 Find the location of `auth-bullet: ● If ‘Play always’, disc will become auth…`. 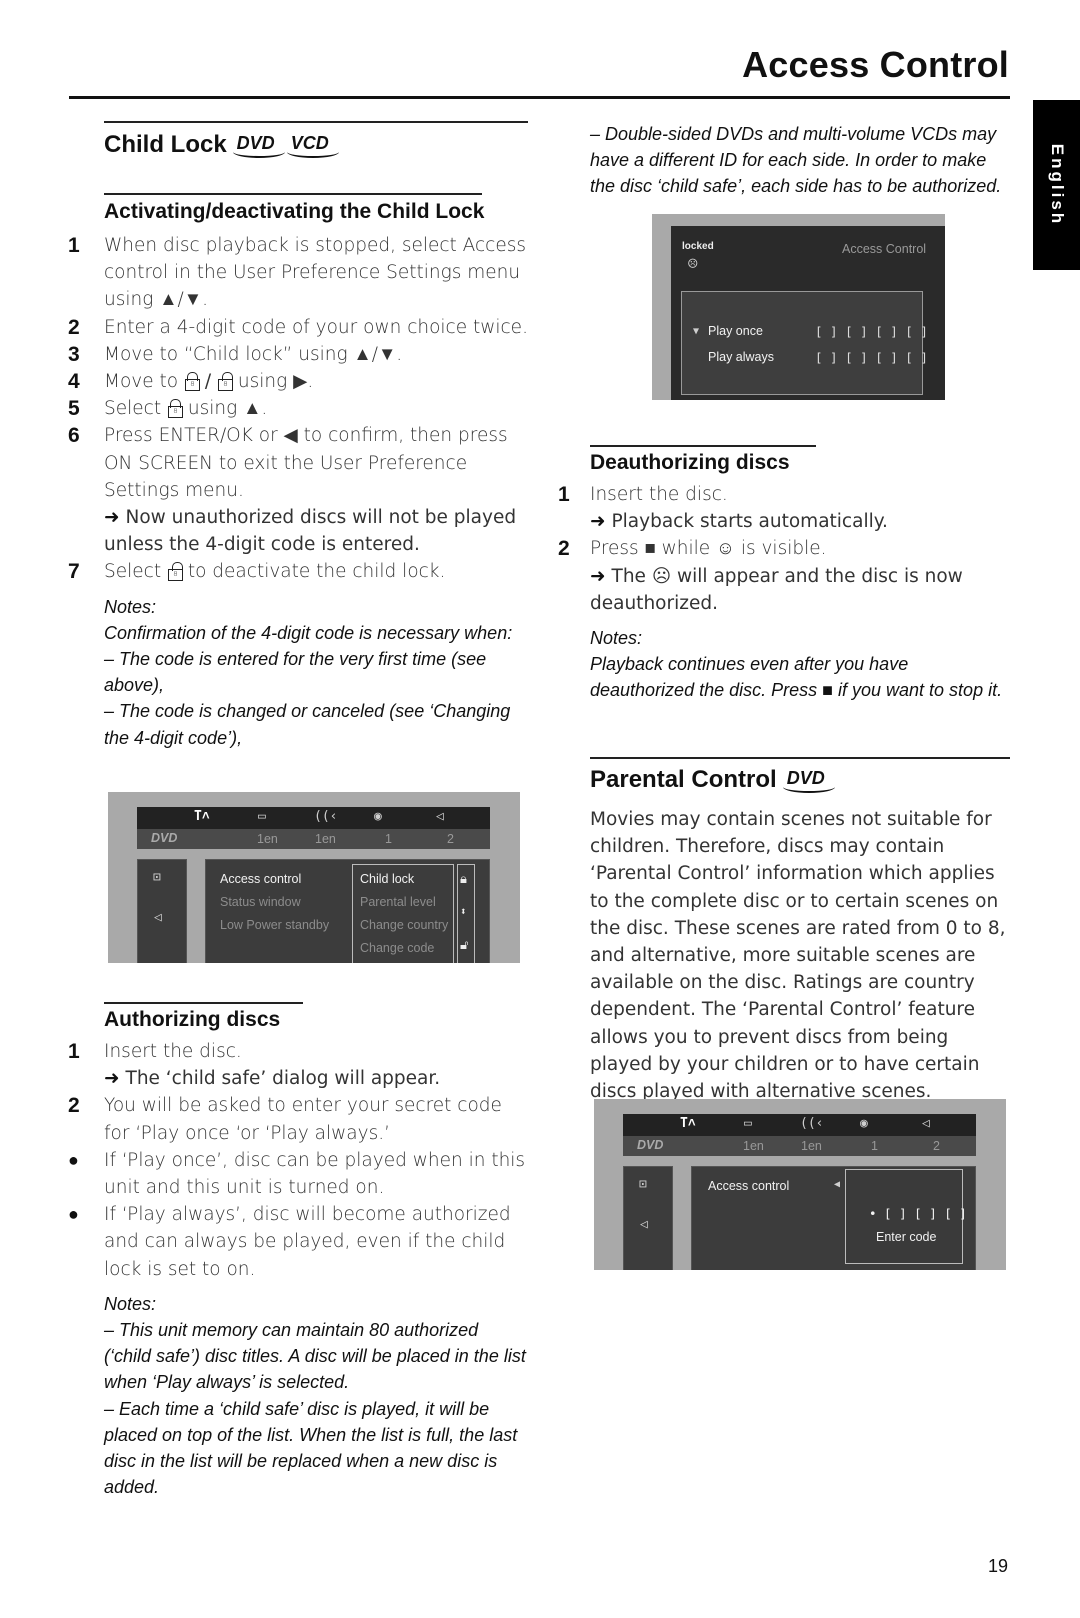

auth-bullet: ● If ‘Play always’, disc will become auth… is located at coordinates (298, 1242).